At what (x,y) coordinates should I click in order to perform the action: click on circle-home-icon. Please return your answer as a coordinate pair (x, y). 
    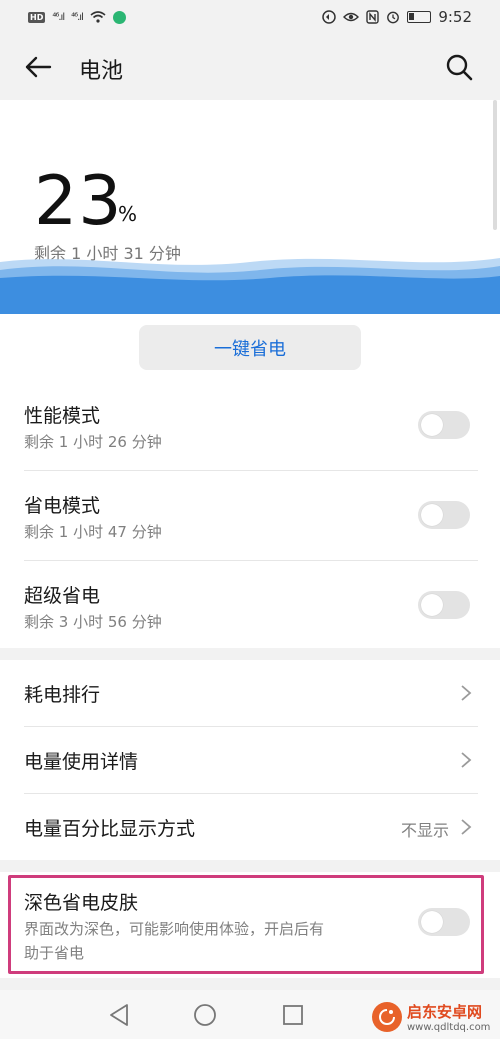
    Looking at the image, I should click on (205, 1015).